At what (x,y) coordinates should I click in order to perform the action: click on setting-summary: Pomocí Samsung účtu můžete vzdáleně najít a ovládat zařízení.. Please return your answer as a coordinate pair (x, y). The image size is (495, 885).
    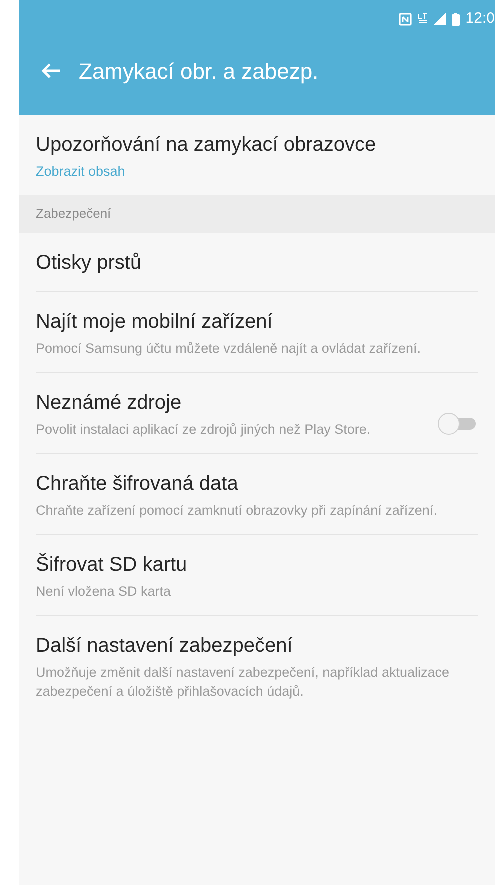
    Looking at the image, I should click on (229, 349).